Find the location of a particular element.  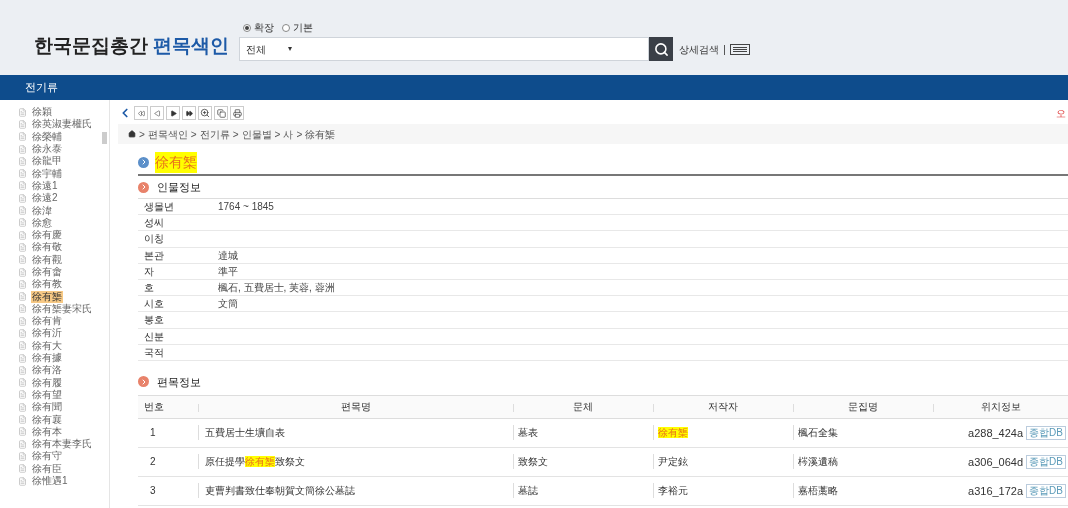

copy-icon is located at coordinates (221, 113).